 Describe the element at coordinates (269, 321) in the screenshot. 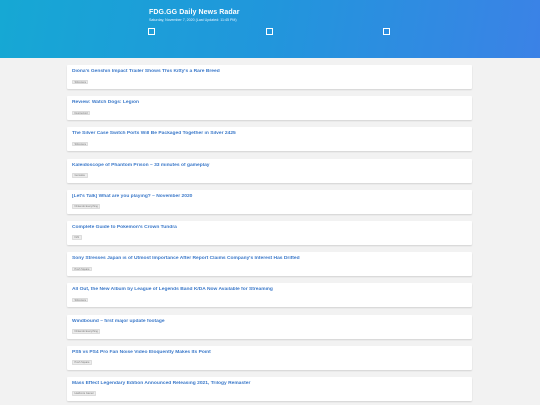

I see `news-title-link: Windbound – first major update footage` at that location.